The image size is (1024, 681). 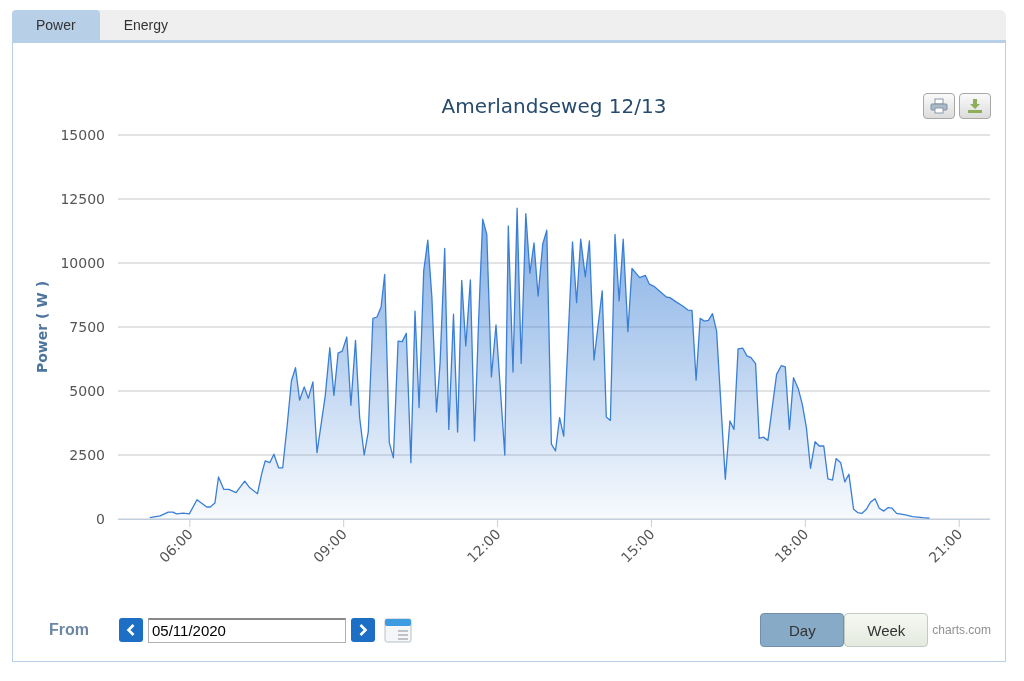 I want to click on chevron-right-icon, so click(x=363, y=630).